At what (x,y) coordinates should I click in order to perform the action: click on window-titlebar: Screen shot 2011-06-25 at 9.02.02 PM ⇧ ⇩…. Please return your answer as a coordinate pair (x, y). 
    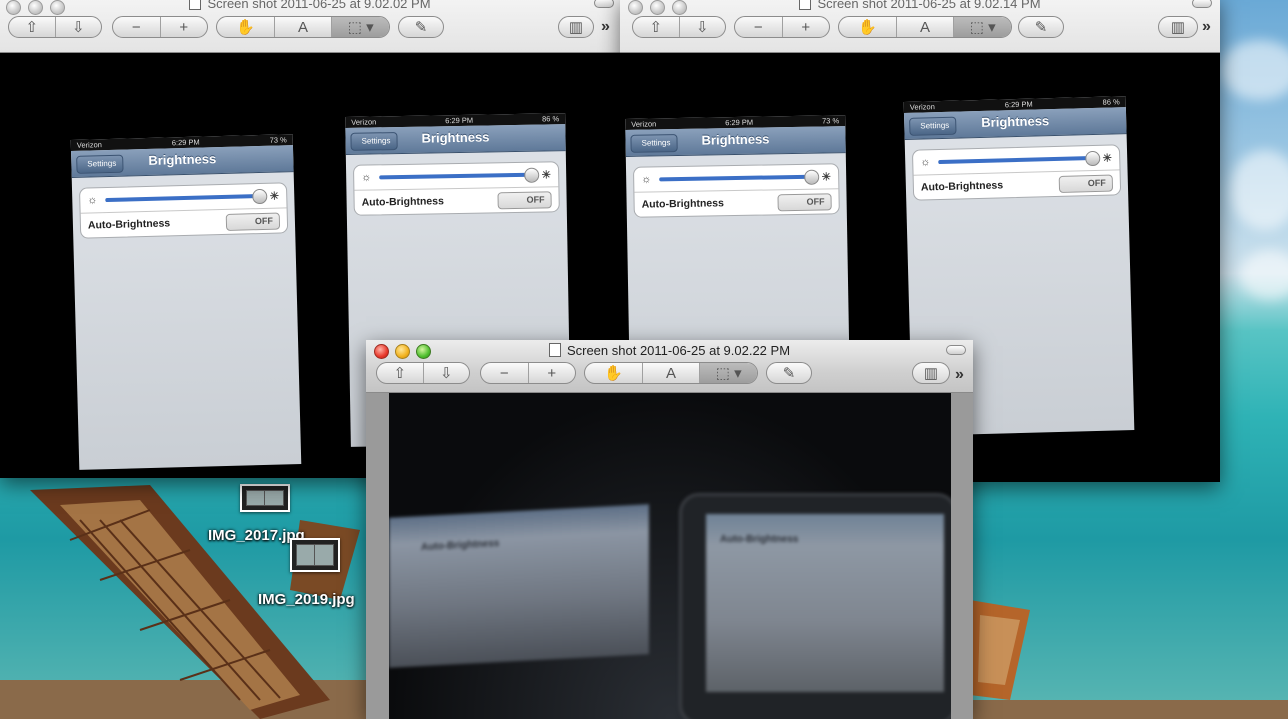
    Looking at the image, I should click on (310, 26).